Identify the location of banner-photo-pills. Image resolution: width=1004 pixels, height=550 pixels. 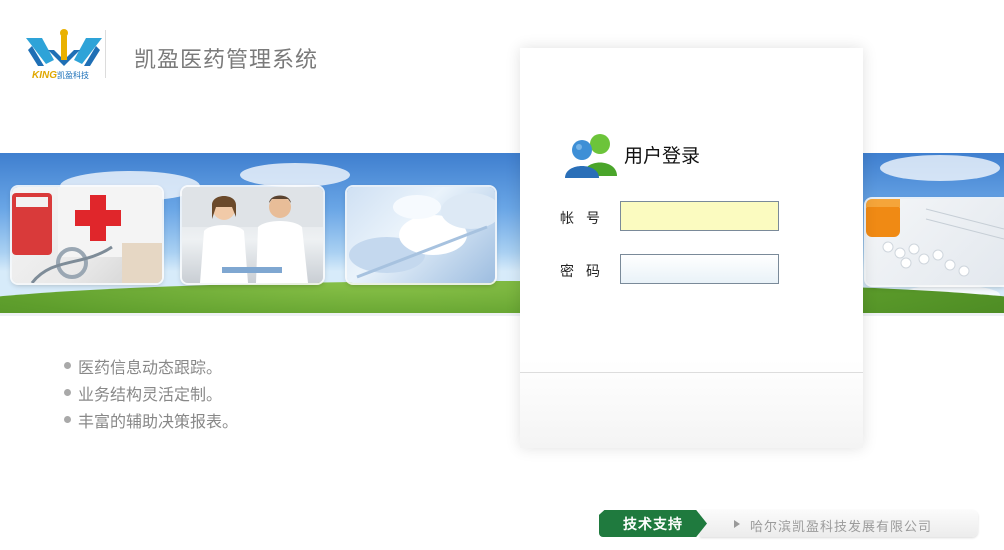
(421, 235).